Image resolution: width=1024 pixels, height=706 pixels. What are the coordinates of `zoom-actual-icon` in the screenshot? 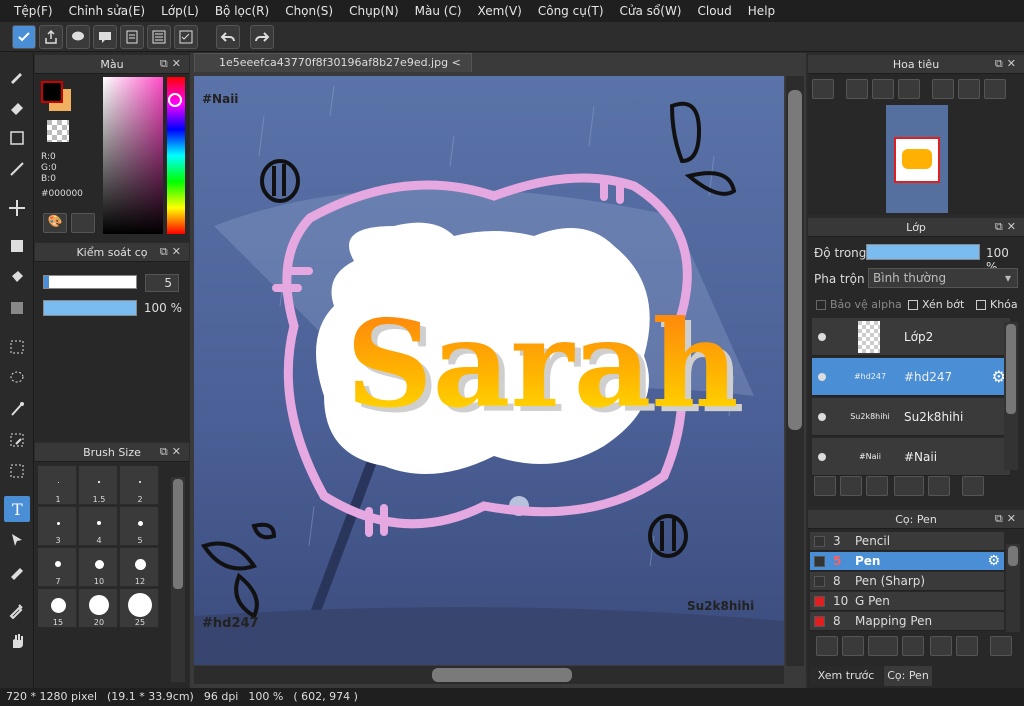 It's located at (883, 89).